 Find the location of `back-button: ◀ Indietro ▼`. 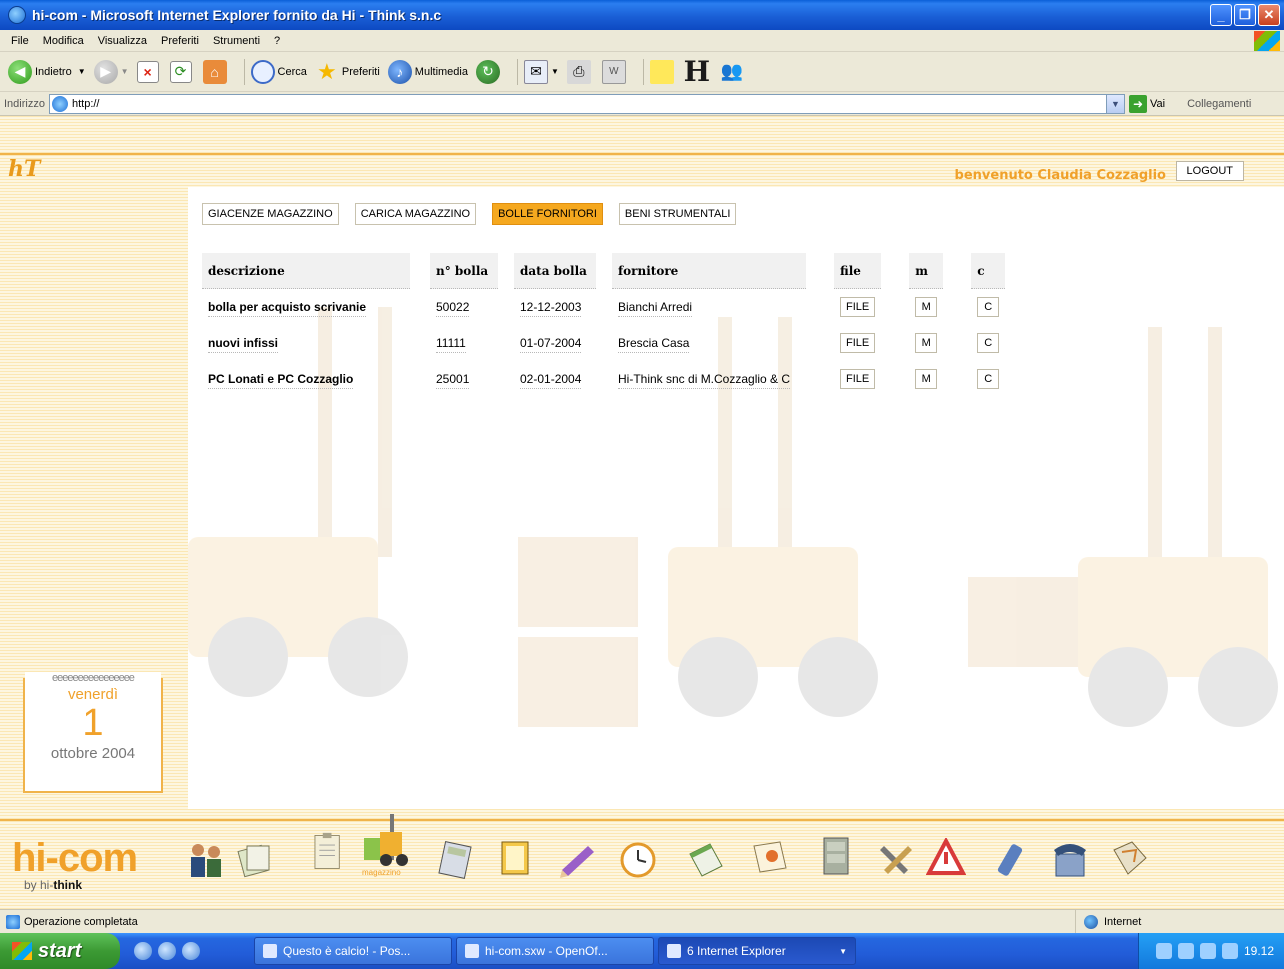

back-button: ◀ Indietro ▼ is located at coordinates (47, 71).